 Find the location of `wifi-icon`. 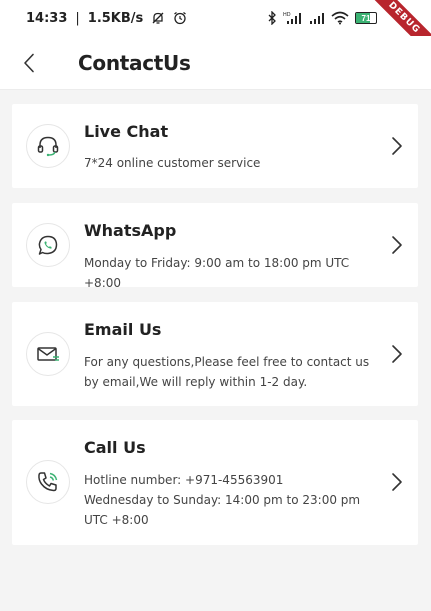

wifi-icon is located at coordinates (340, 18).